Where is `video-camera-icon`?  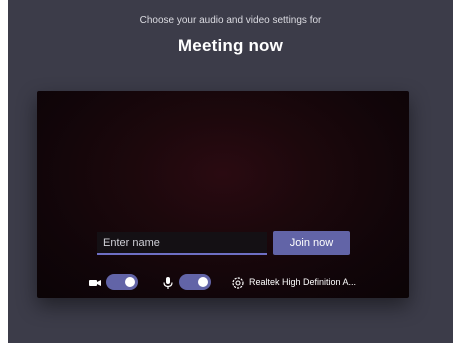
video-camera-icon is located at coordinates (95, 283).